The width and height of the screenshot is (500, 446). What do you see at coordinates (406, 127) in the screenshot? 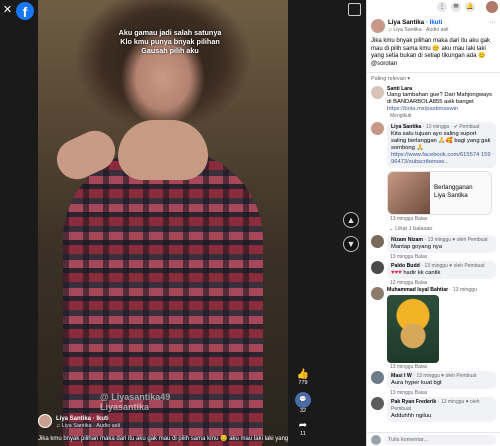
I see `comment-author: Liya Santika` at bounding box center [406, 127].